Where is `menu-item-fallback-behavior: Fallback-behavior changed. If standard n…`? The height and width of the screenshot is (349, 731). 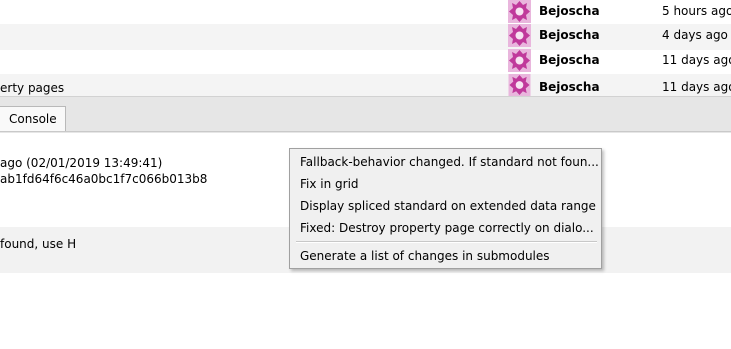
menu-item-fallback-behavior: Fallback-behavior changed. If standard n… is located at coordinates (445, 162).